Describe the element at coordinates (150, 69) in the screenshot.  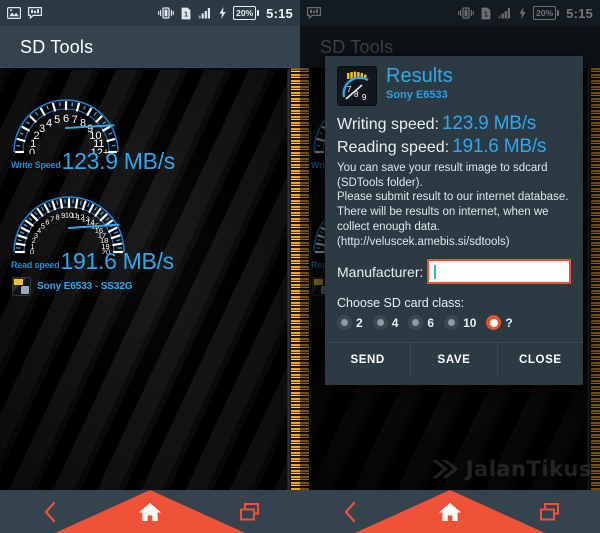
I see `action-bar-shadow-left` at that location.